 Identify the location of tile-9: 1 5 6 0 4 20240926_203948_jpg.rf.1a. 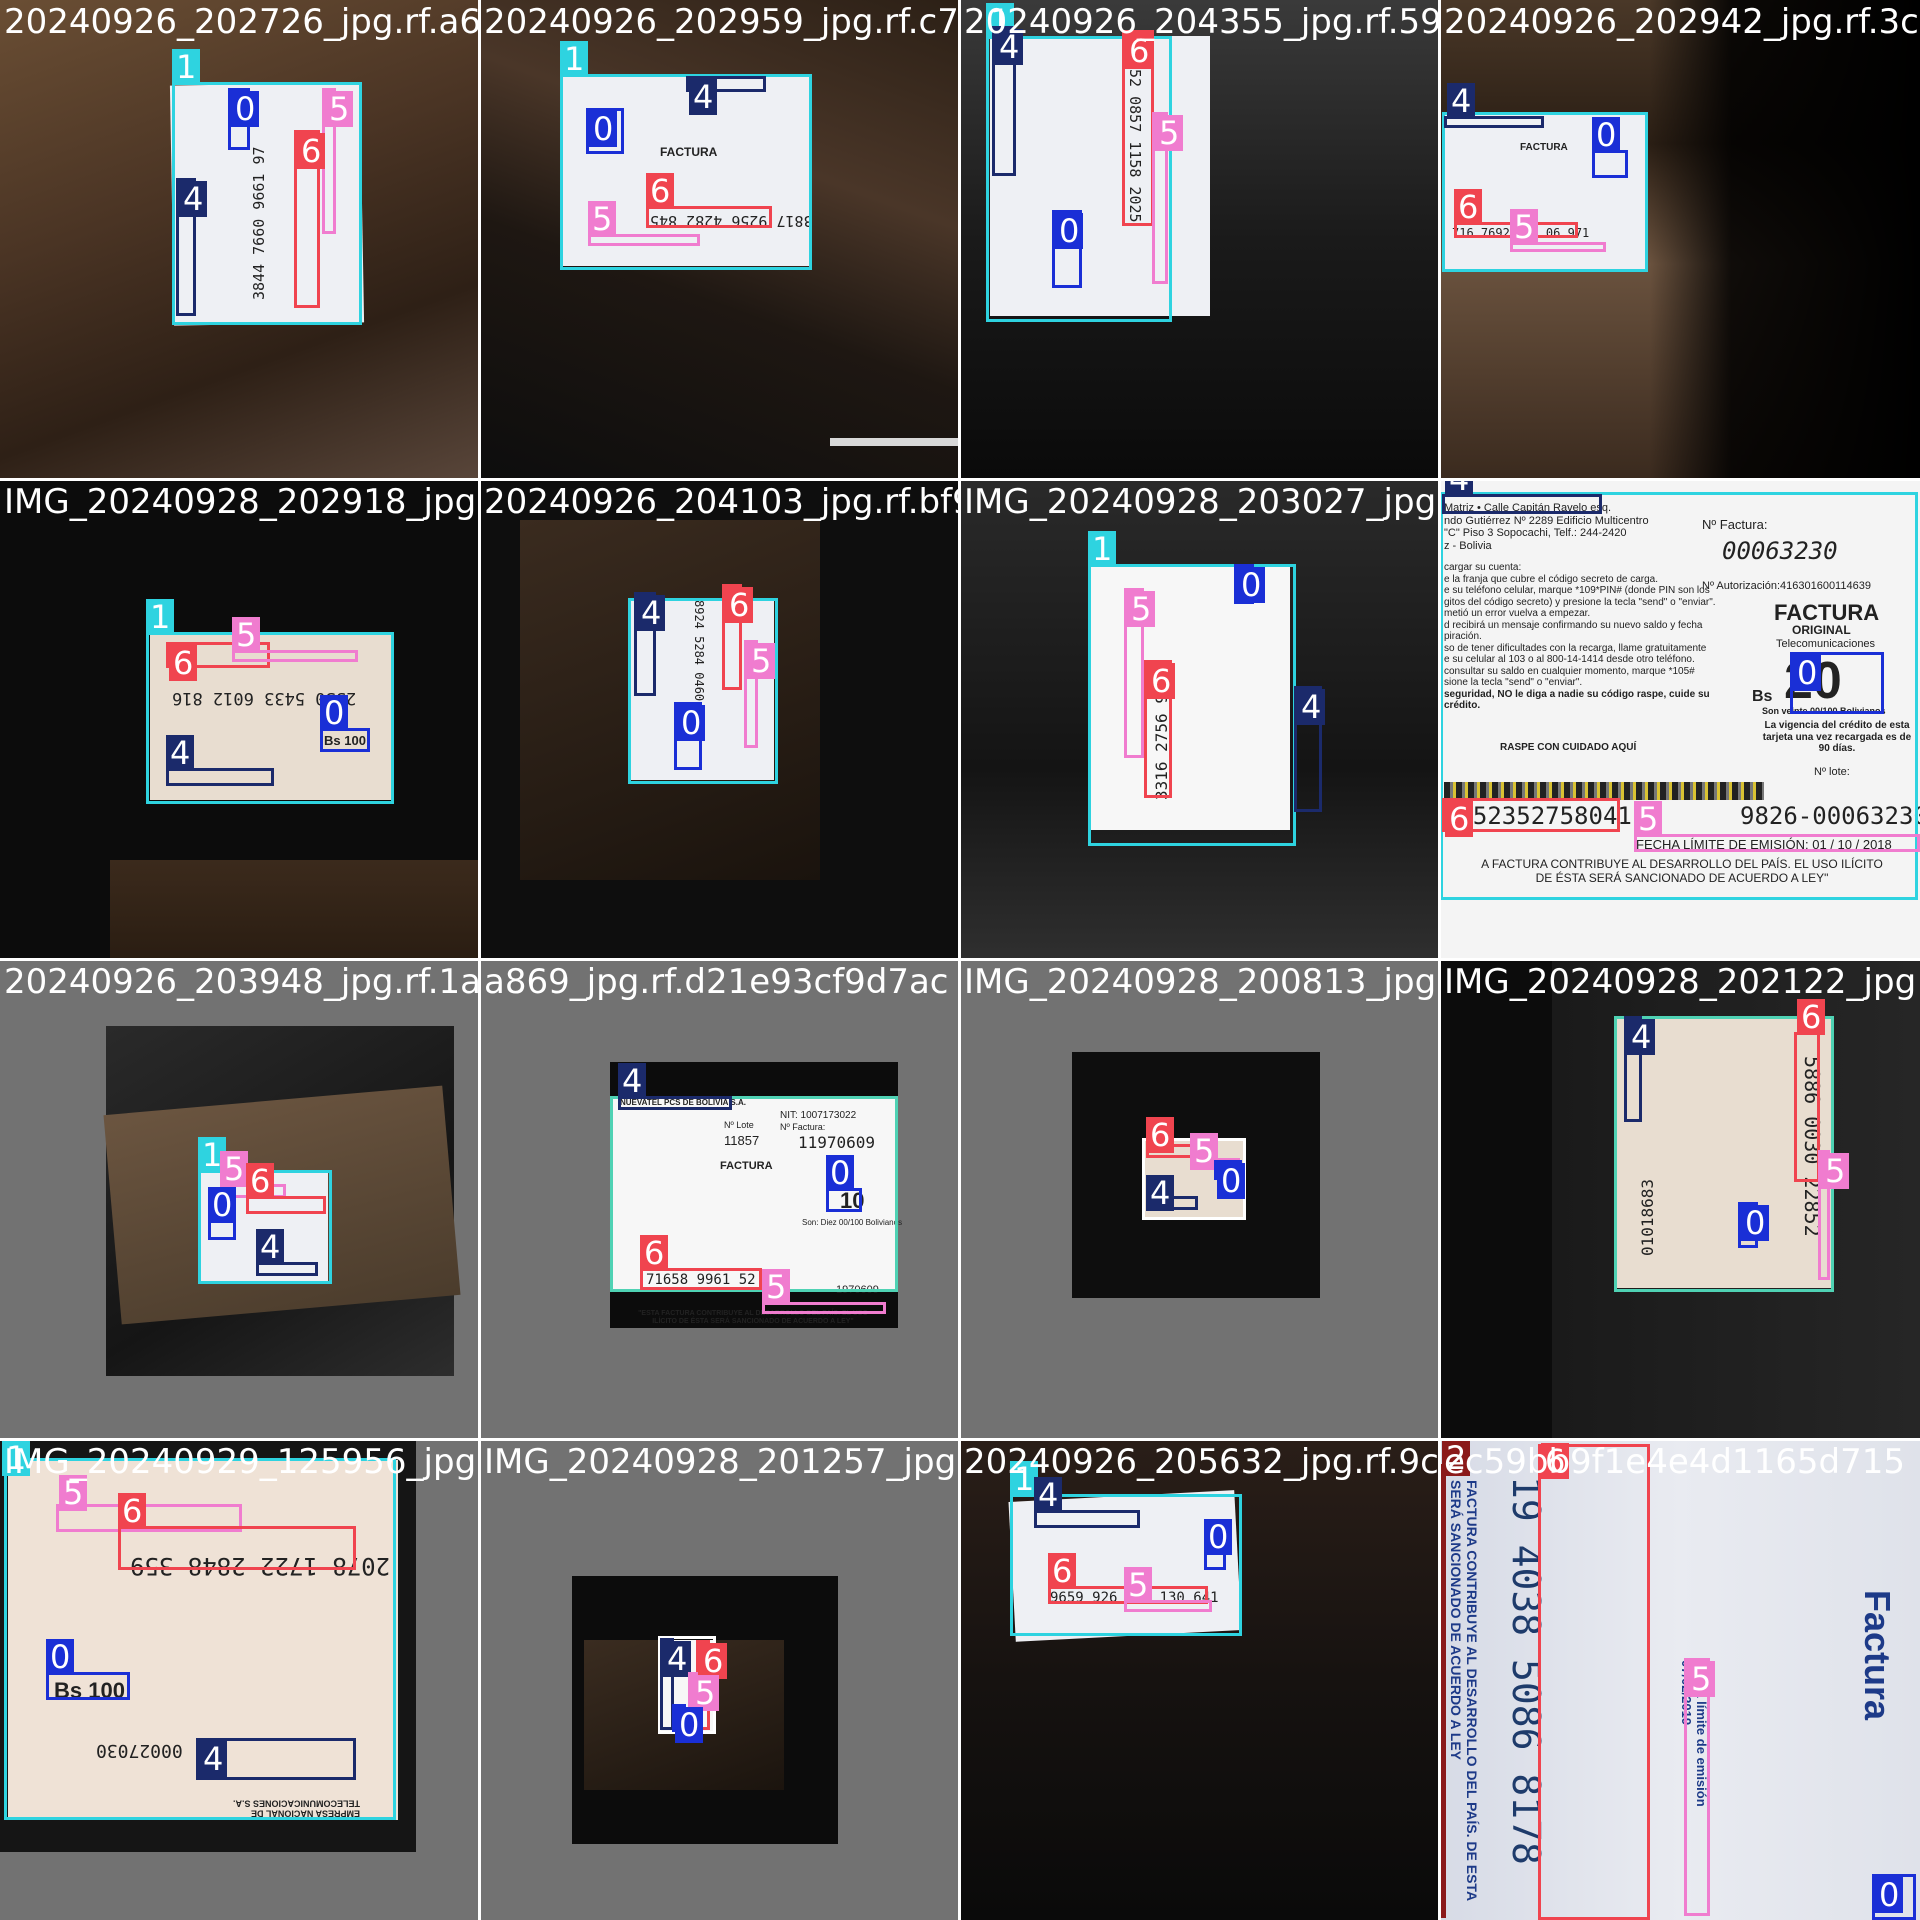
(240, 1200).